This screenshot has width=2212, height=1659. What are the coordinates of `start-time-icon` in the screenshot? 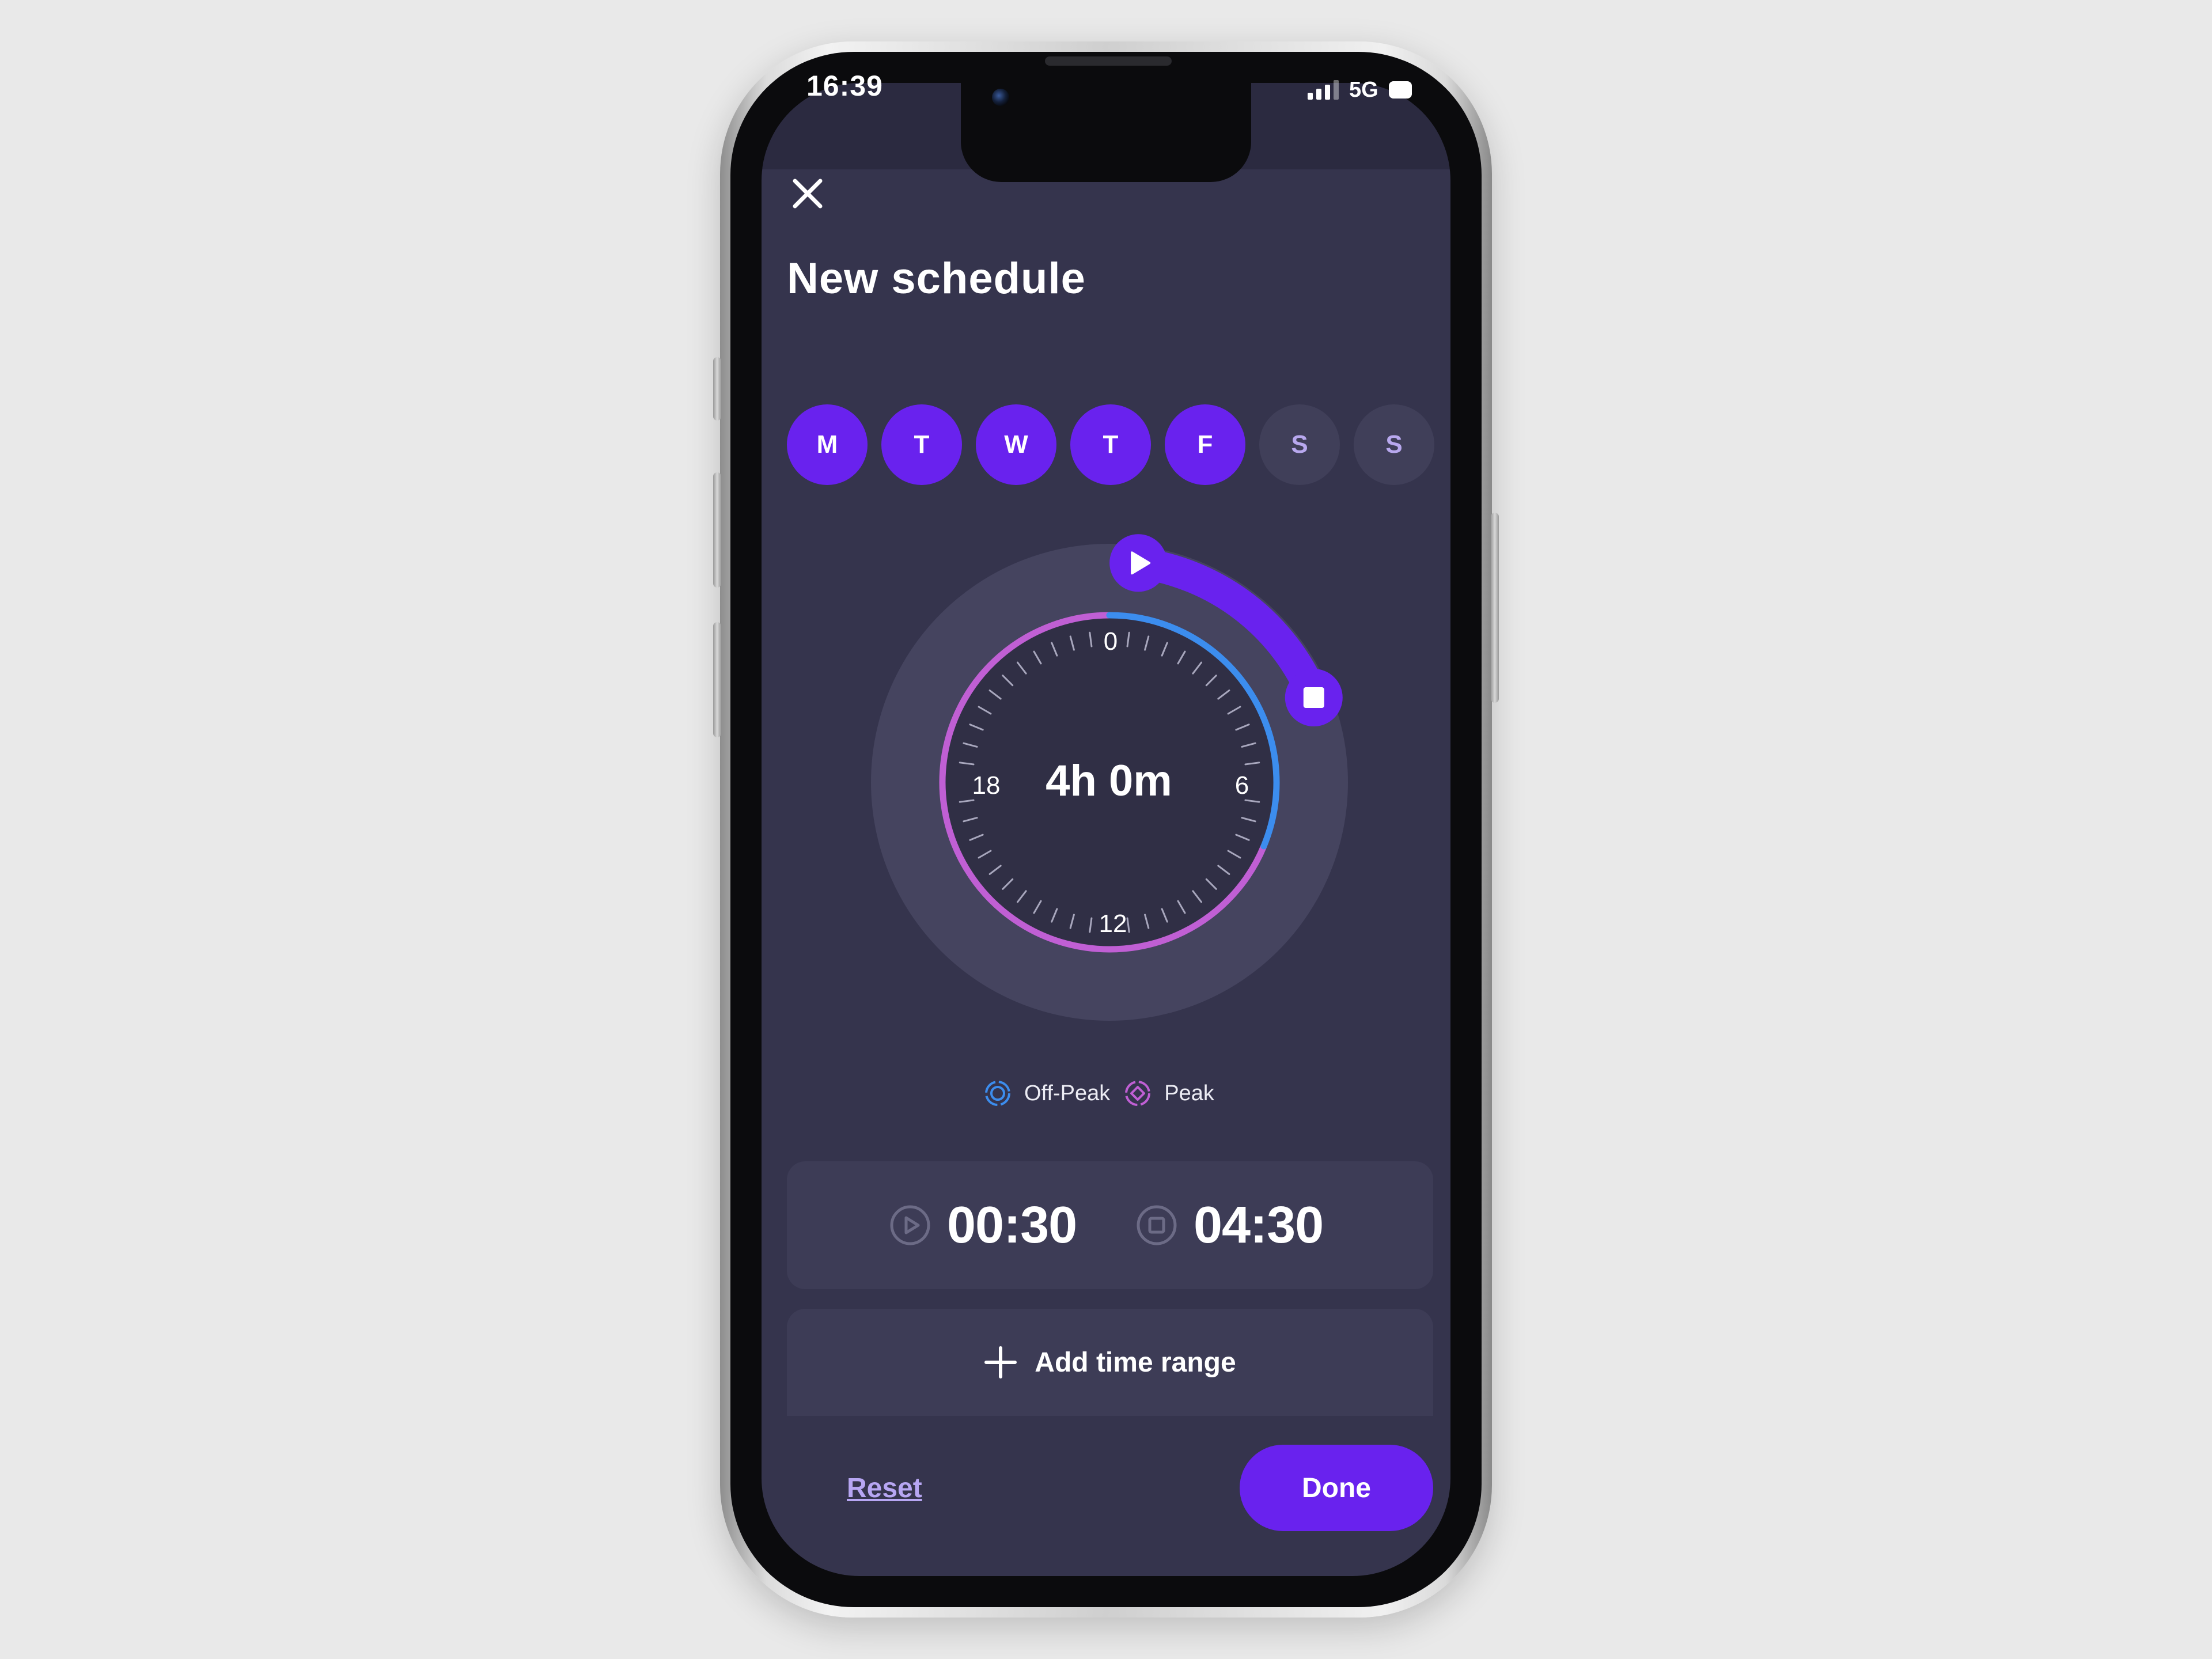 It's located at (910, 1225).